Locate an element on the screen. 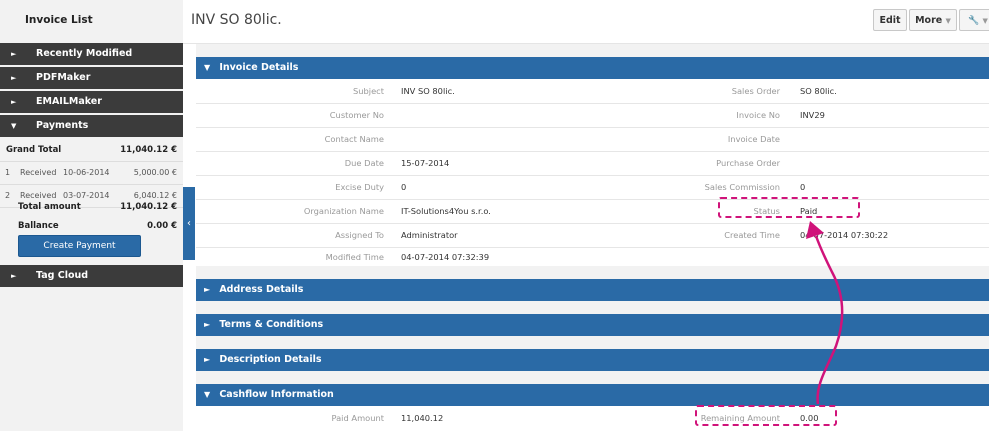 The height and width of the screenshot is (431, 989). field-value: 04-07-2014 07:32:39 is located at coordinates (445, 257).